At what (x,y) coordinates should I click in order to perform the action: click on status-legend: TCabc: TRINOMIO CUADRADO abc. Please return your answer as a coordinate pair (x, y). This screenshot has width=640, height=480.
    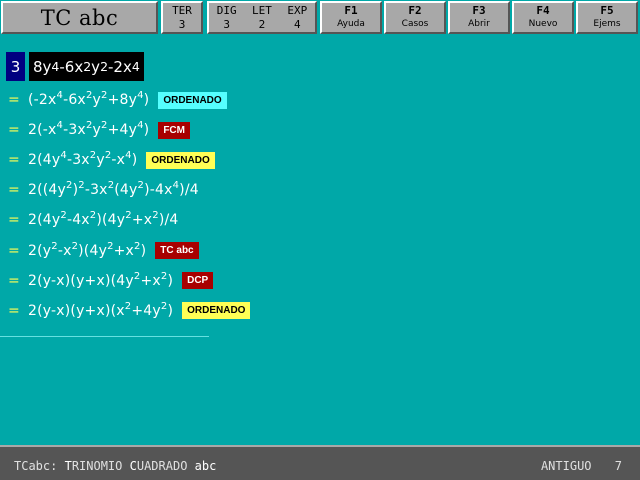
    Looking at the image, I should click on (115, 466).